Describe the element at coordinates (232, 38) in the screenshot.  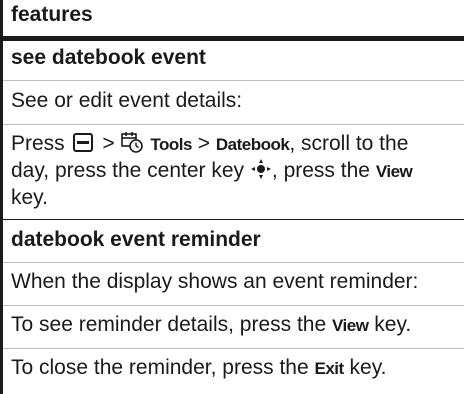
I see `header-rule` at that location.